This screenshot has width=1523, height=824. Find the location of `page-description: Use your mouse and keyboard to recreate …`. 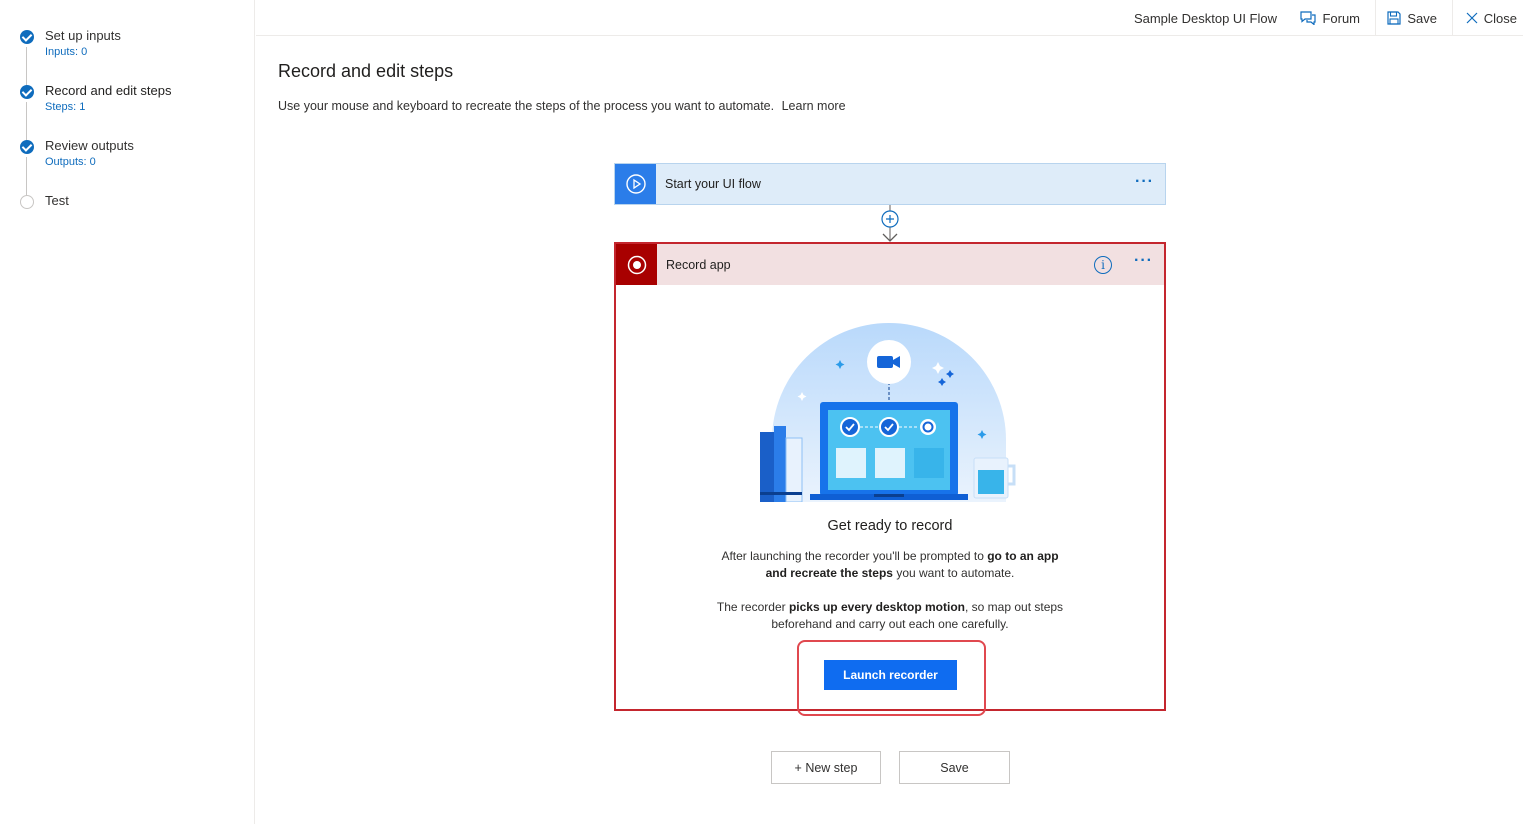

page-description: Use your mouse and keyboard to recreate … is located at coordinates (562, 106).